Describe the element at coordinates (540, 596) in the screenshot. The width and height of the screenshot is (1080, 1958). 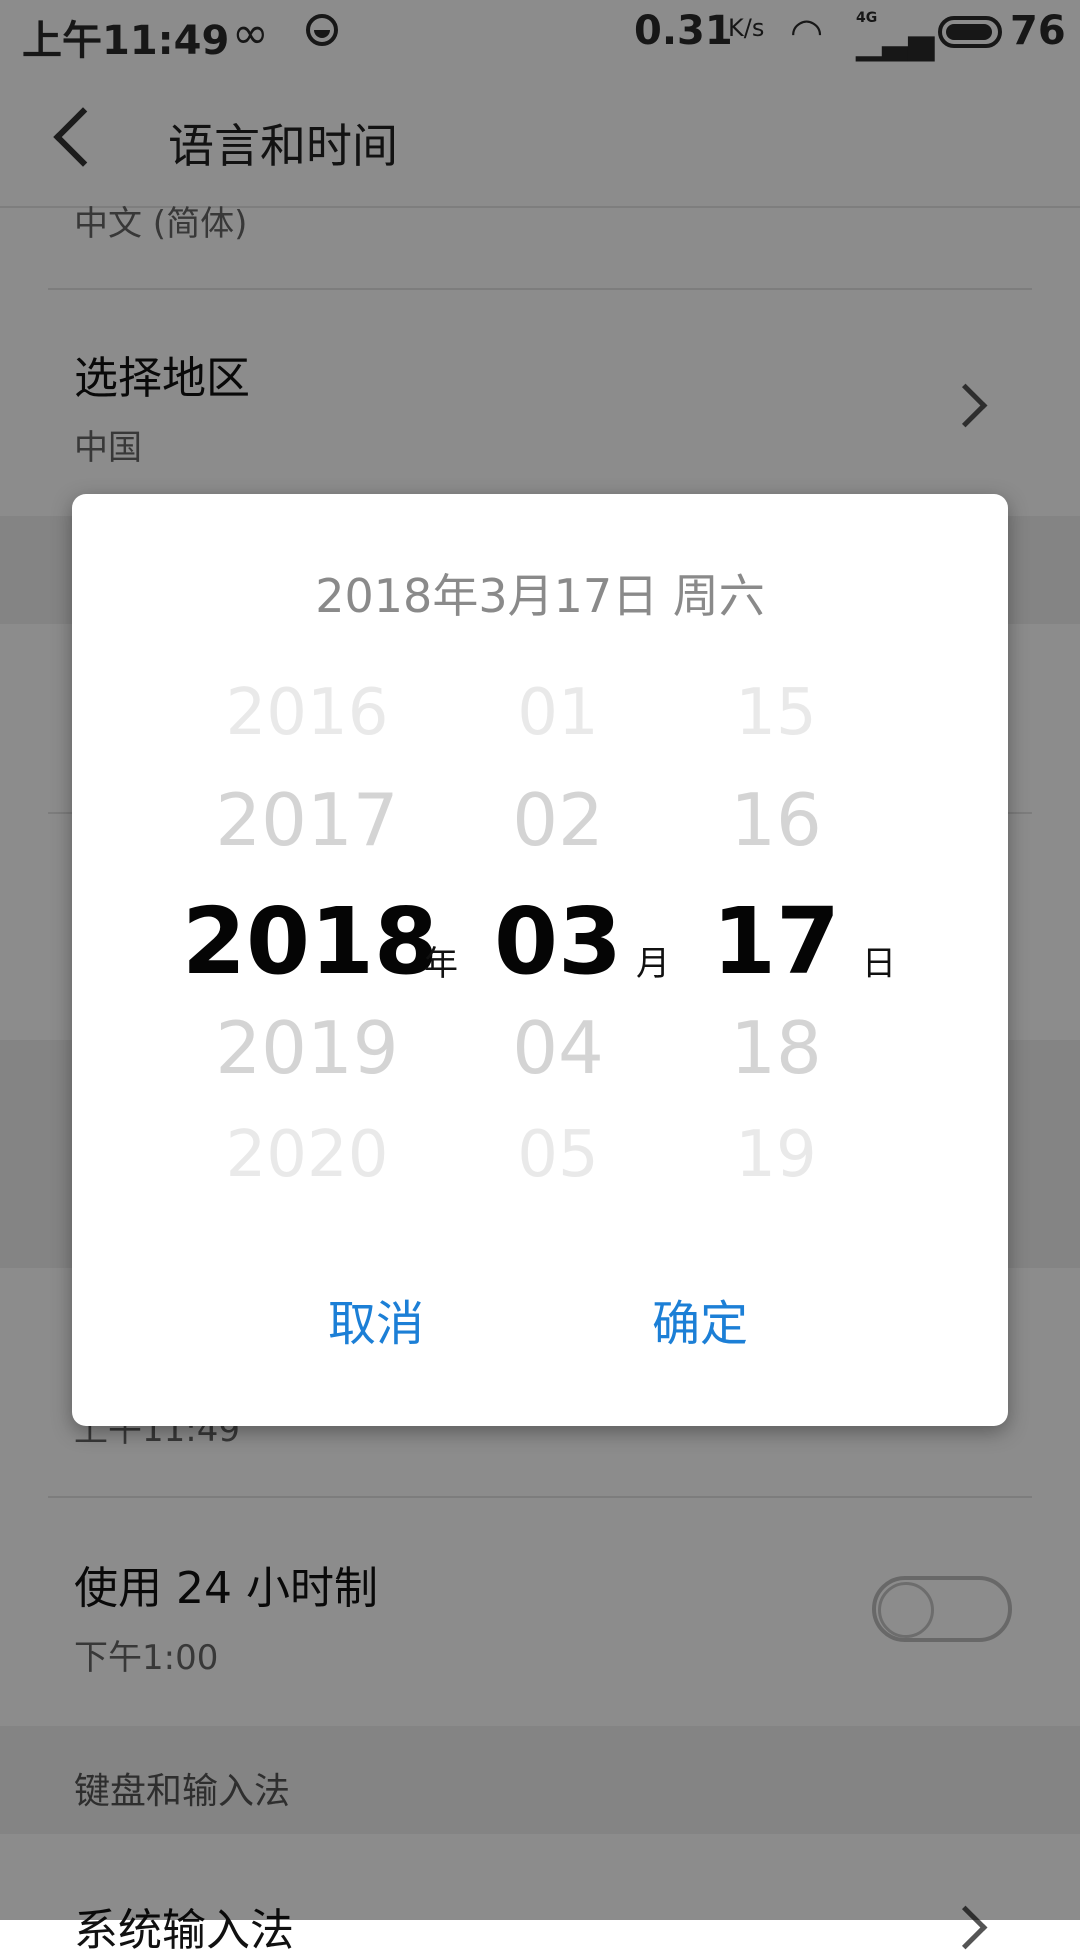
I see `dialog-title: 2018年3月17日 周六` at that location.